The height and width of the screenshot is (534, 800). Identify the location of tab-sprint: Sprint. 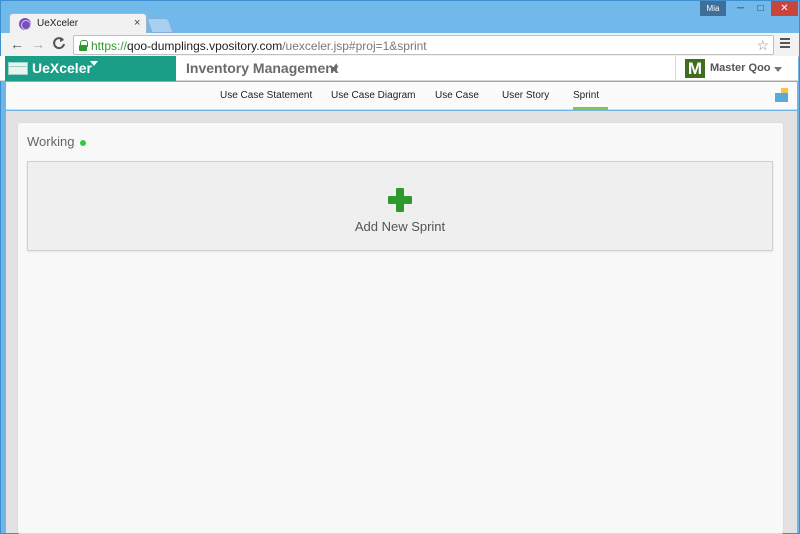
(586, 95).